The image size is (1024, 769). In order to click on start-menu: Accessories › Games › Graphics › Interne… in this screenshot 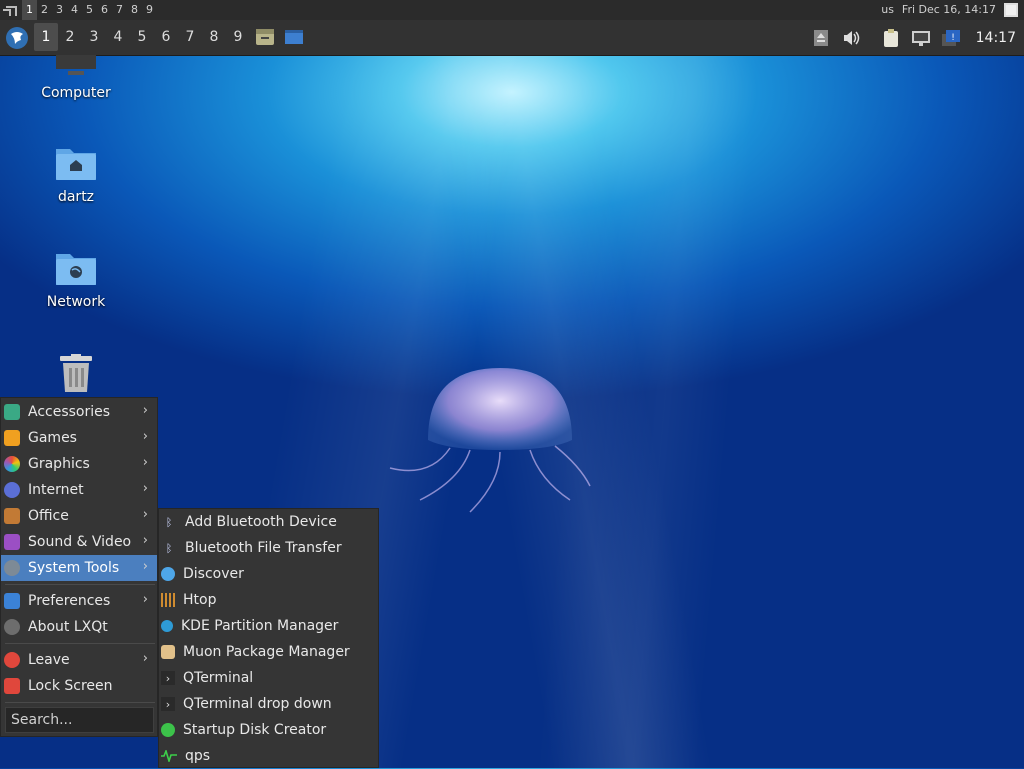, I will do `click(79, 567)`.